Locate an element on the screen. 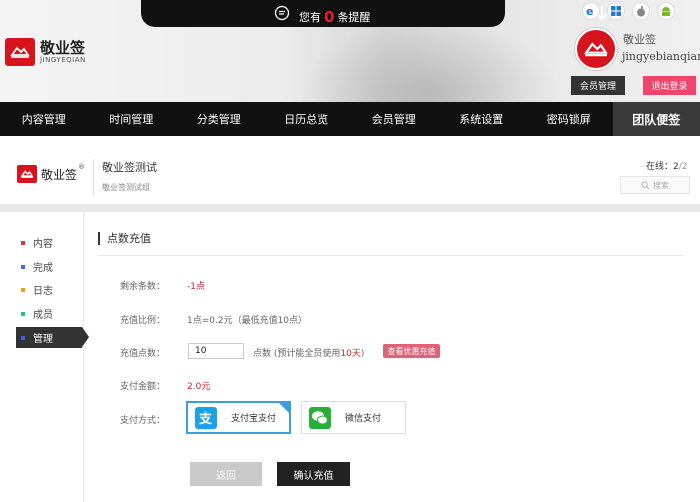 The image size is (700, 502). back-button: 返回 is located at coordinates (226, 474).